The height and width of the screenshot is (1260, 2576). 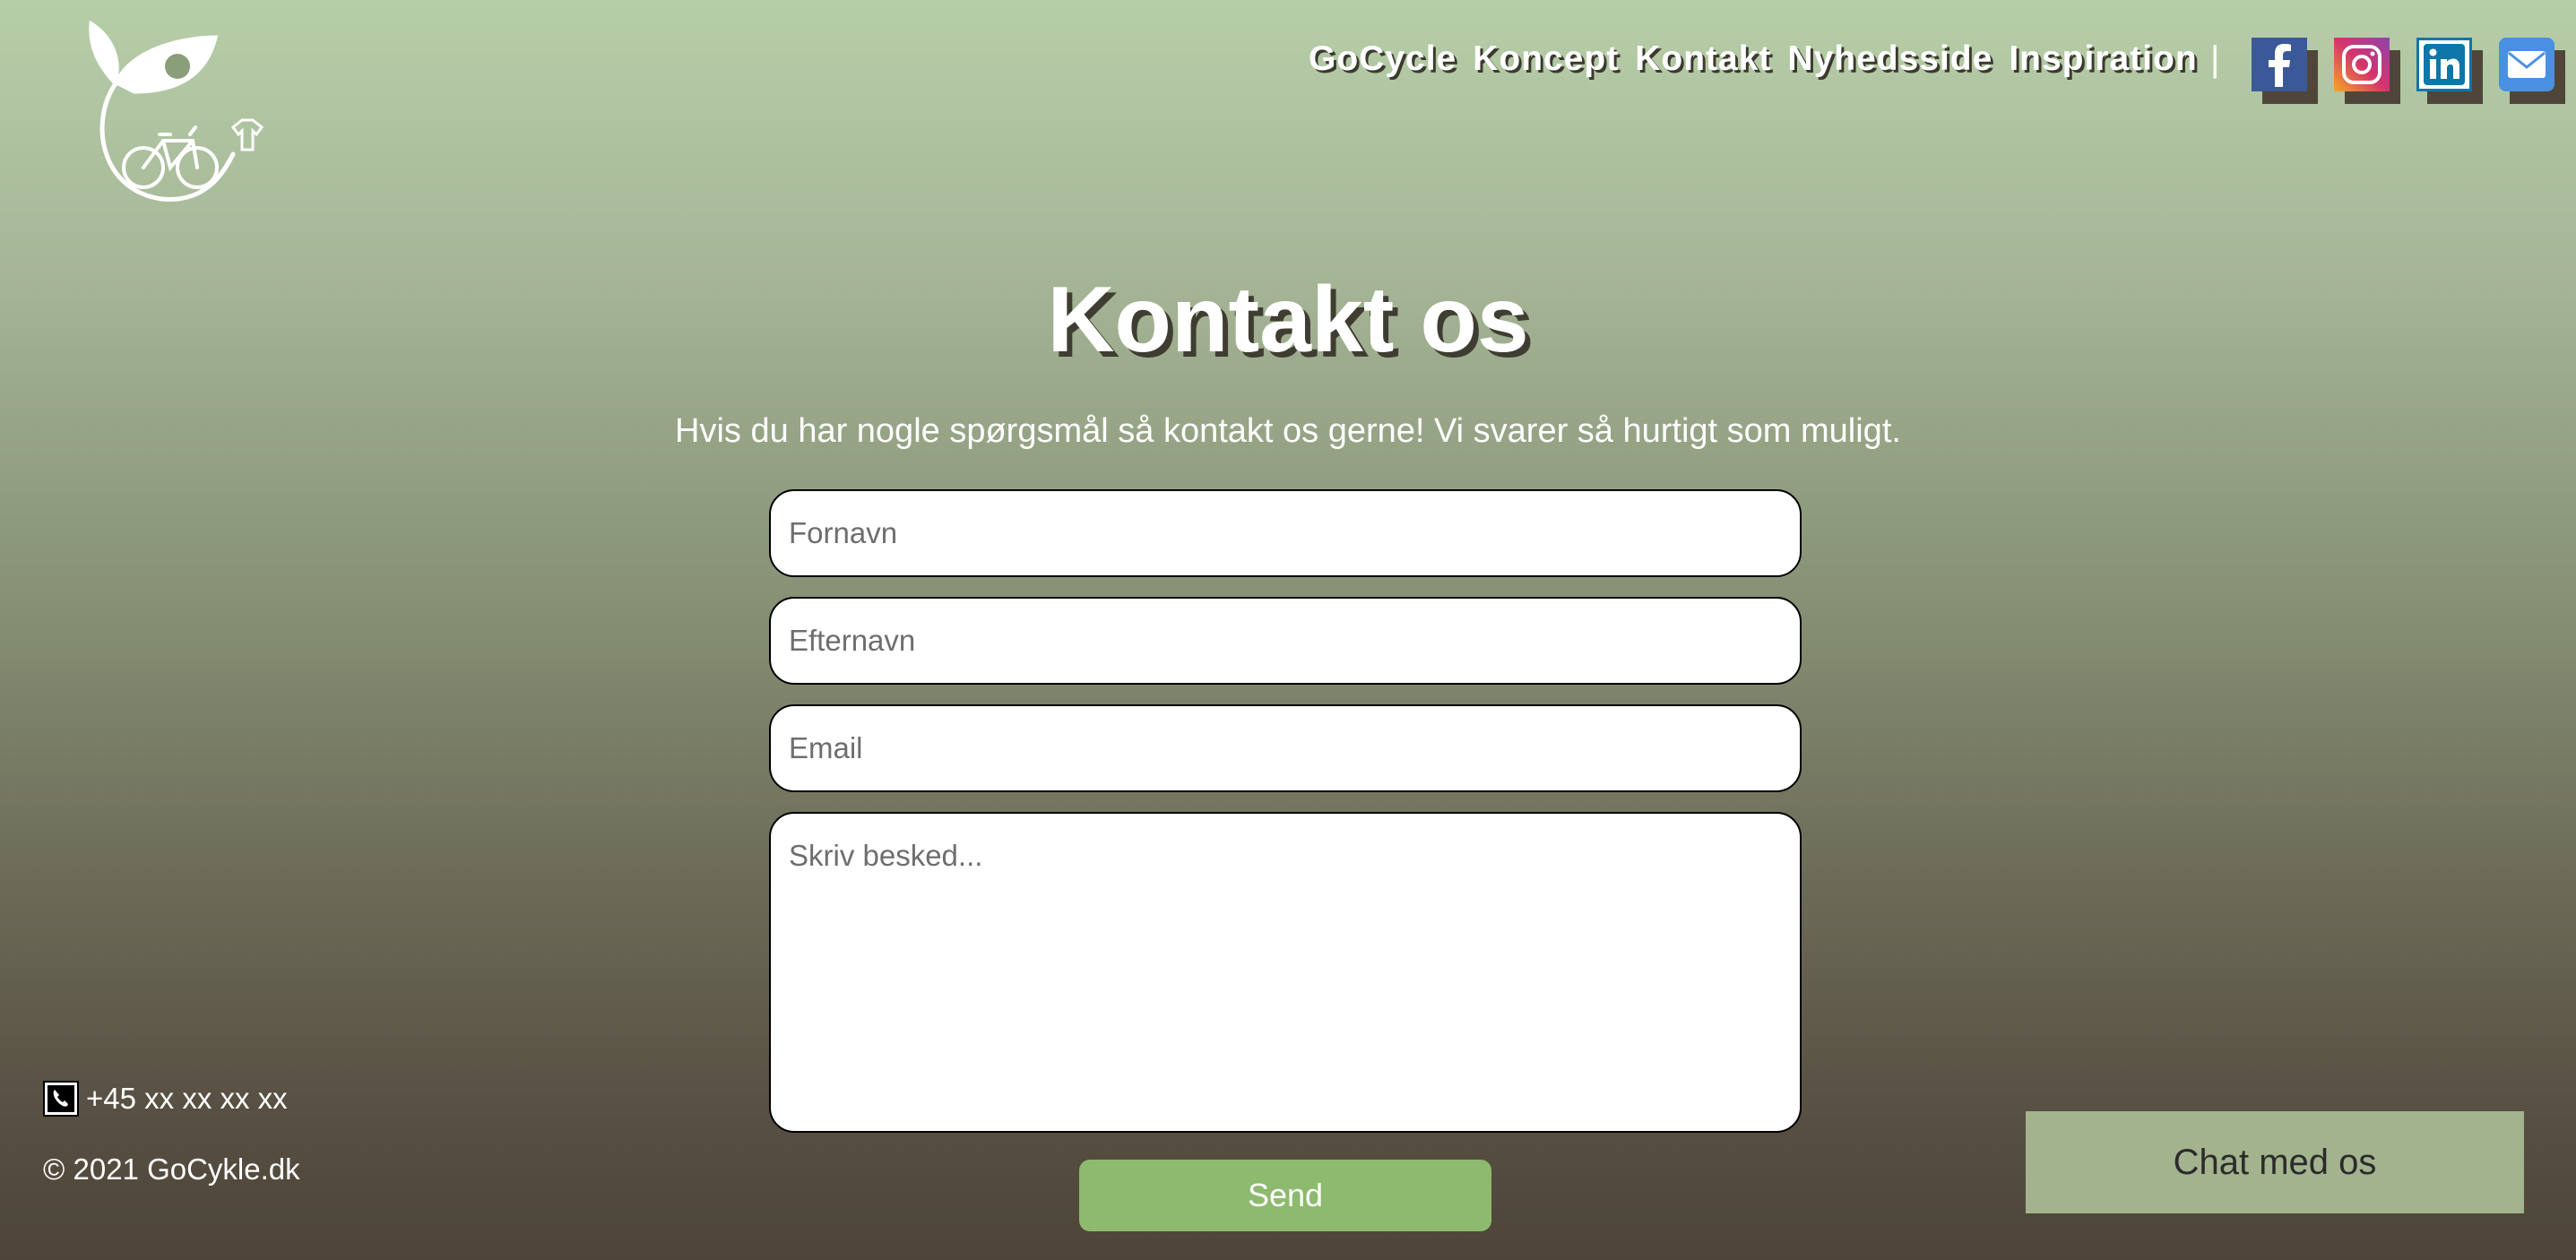 What do you see at coordinates (1285, 533) in the screenshot?
I see `firstname-field` at bounding box center [1285, 533].